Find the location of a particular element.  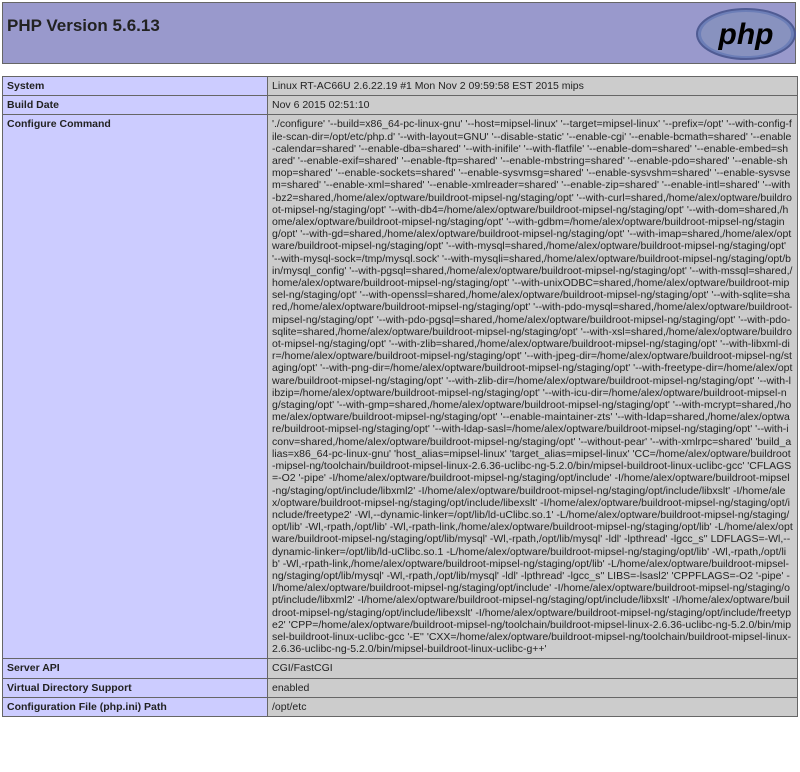

table-row: Server API CGI/FastCGI is located at coordinates (400, 668).